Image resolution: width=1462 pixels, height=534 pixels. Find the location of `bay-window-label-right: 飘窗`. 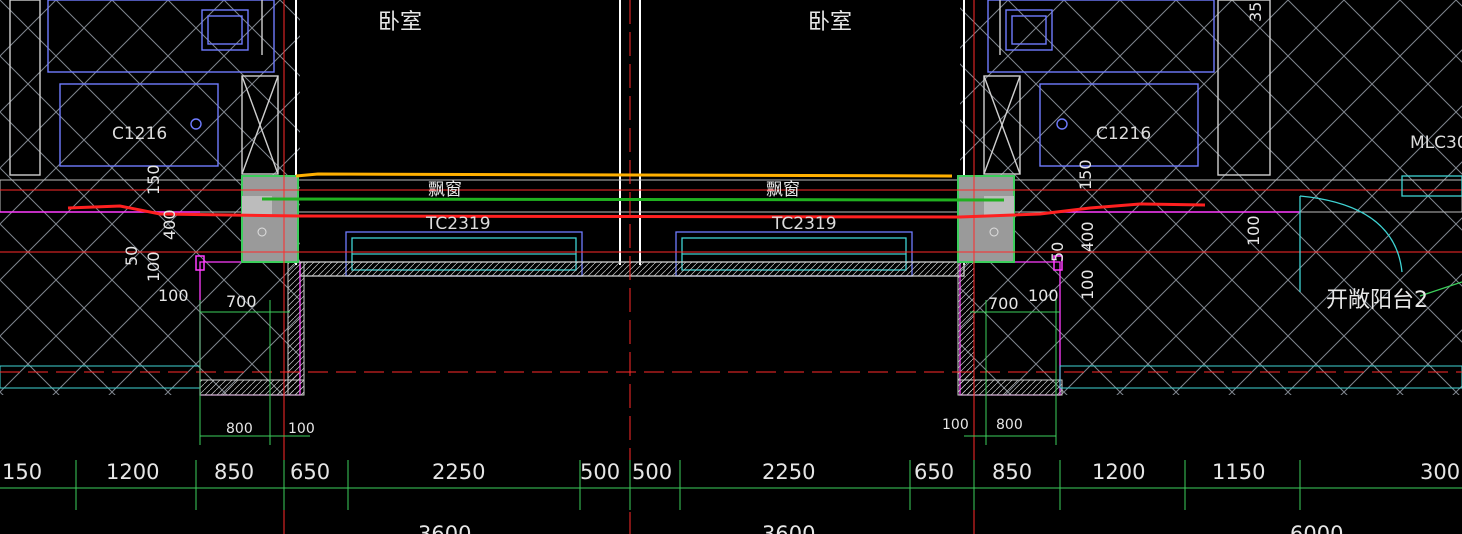

bay-window-label-right: 飘窗 is located at coordinates (783, 190).